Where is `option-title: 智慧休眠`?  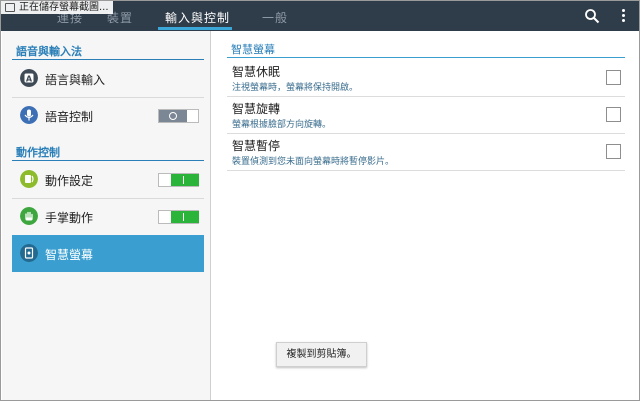
option-title: 智慧休眠 is located at coordinates (256, 72).